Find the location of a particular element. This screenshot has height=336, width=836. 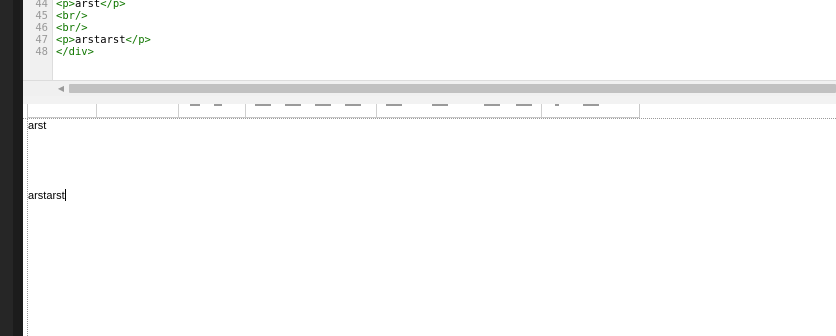

code-tag: </div> is located at coordinates (75, 52).